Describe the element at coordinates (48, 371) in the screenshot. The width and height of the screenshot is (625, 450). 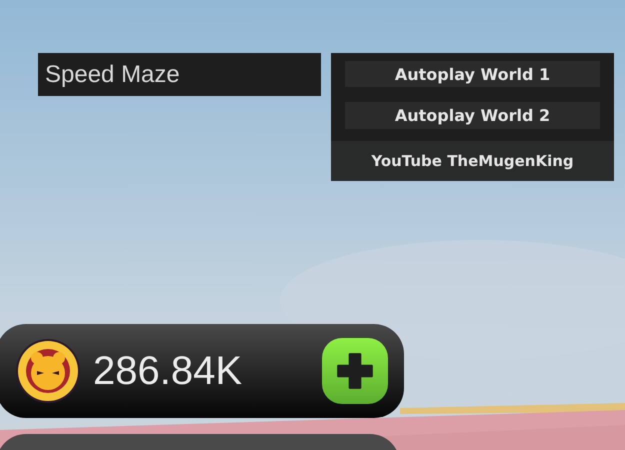
I see `coin-icon` at that location.